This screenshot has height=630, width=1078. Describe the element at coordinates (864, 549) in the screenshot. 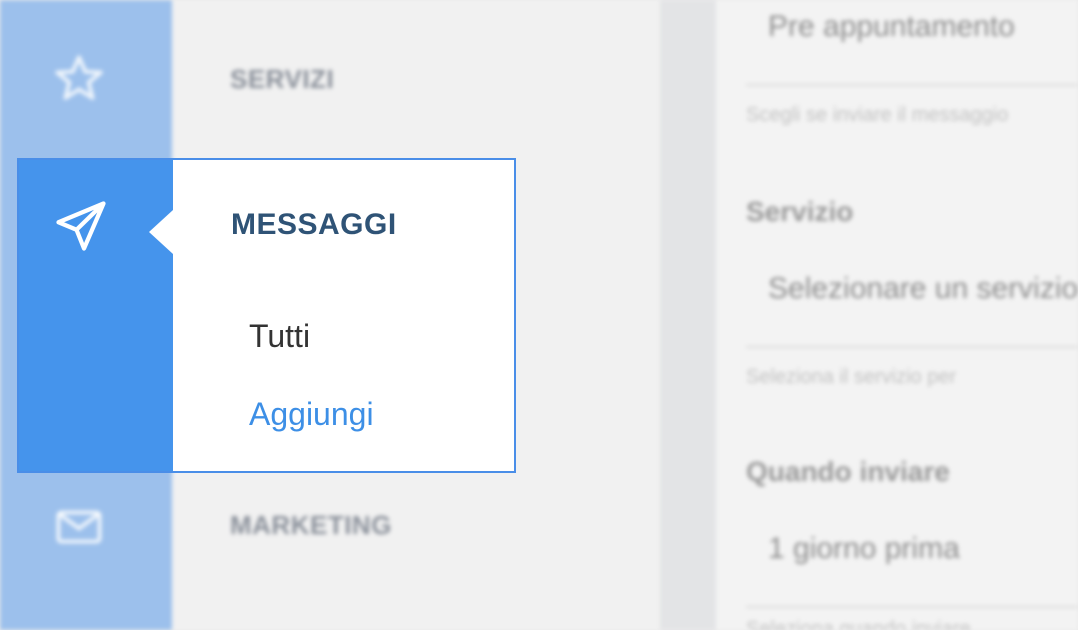

I see `quando-select: 1 giorno prima` at that location.